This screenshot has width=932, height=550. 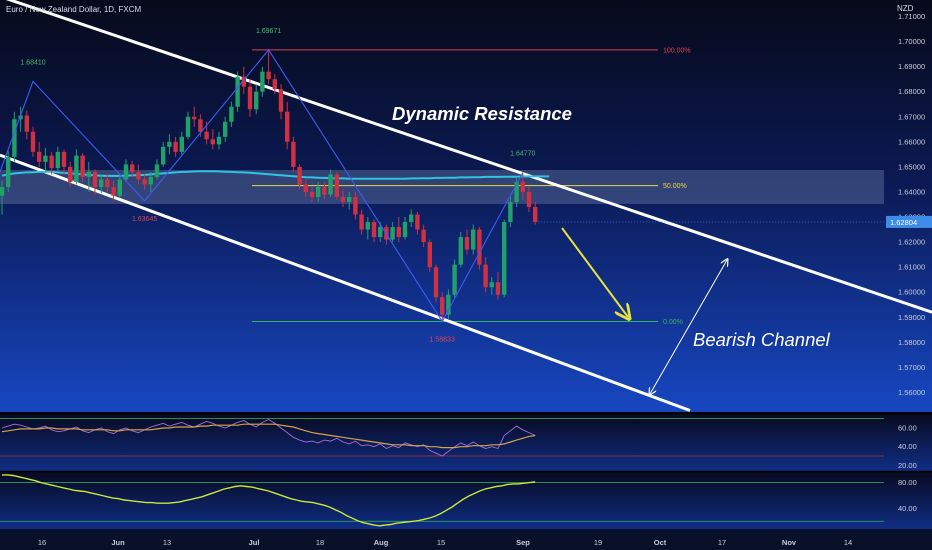 I want to click on price-tick-label: 1.61000, so click(x=911, y=267).